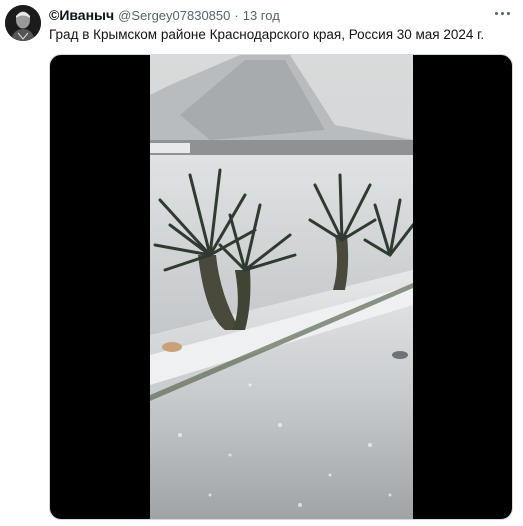  I want to click on avatar-portrait-icon, so click(23, 23).